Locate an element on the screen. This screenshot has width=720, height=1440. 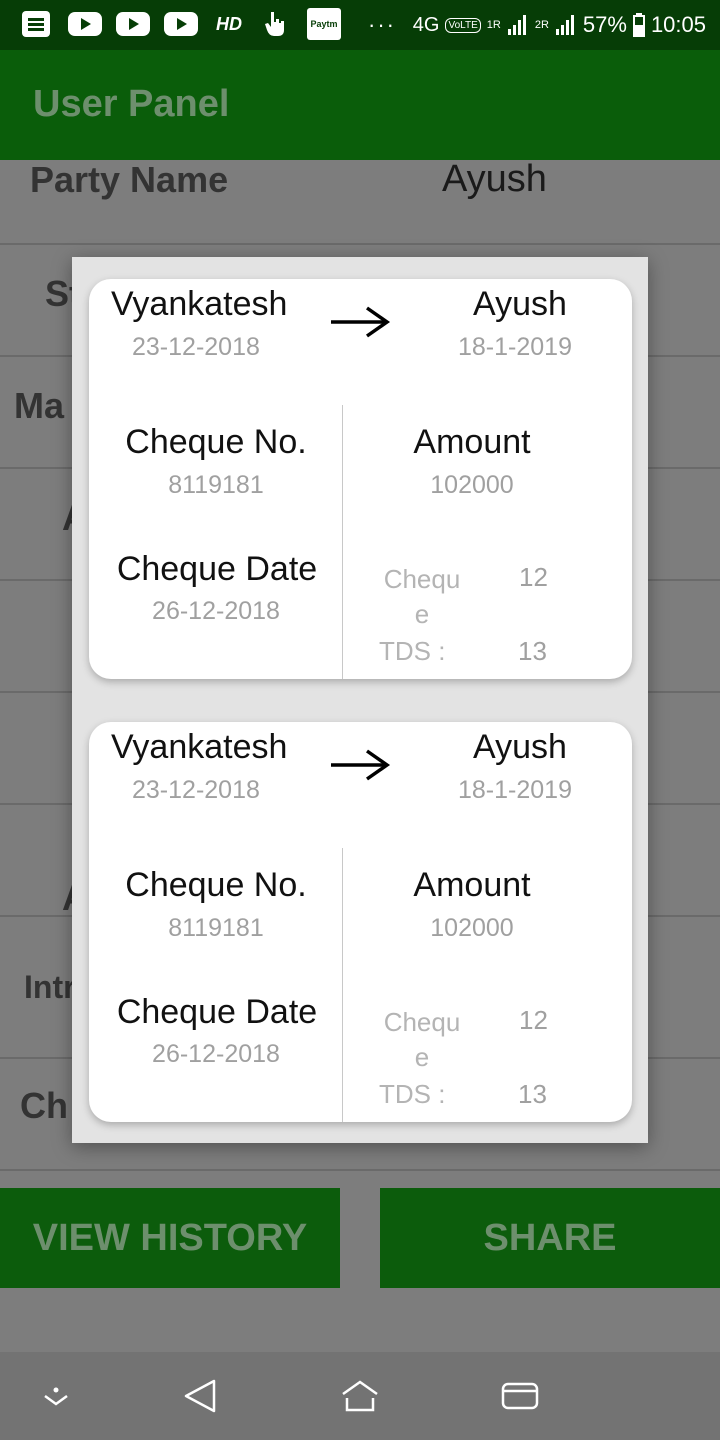
status-bar: HD Paytm ··· 4G VoLTE 1R 2R 57% 10:05 is located at coordinates (360, 25).